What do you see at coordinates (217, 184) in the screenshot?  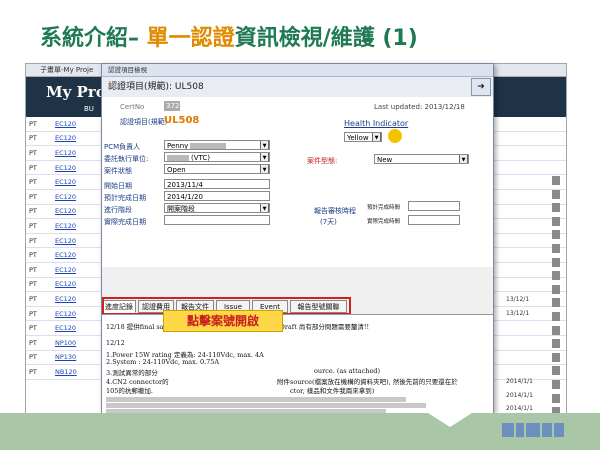 I see `start-field: 2013/11/4` at bounding box center [217, 184].